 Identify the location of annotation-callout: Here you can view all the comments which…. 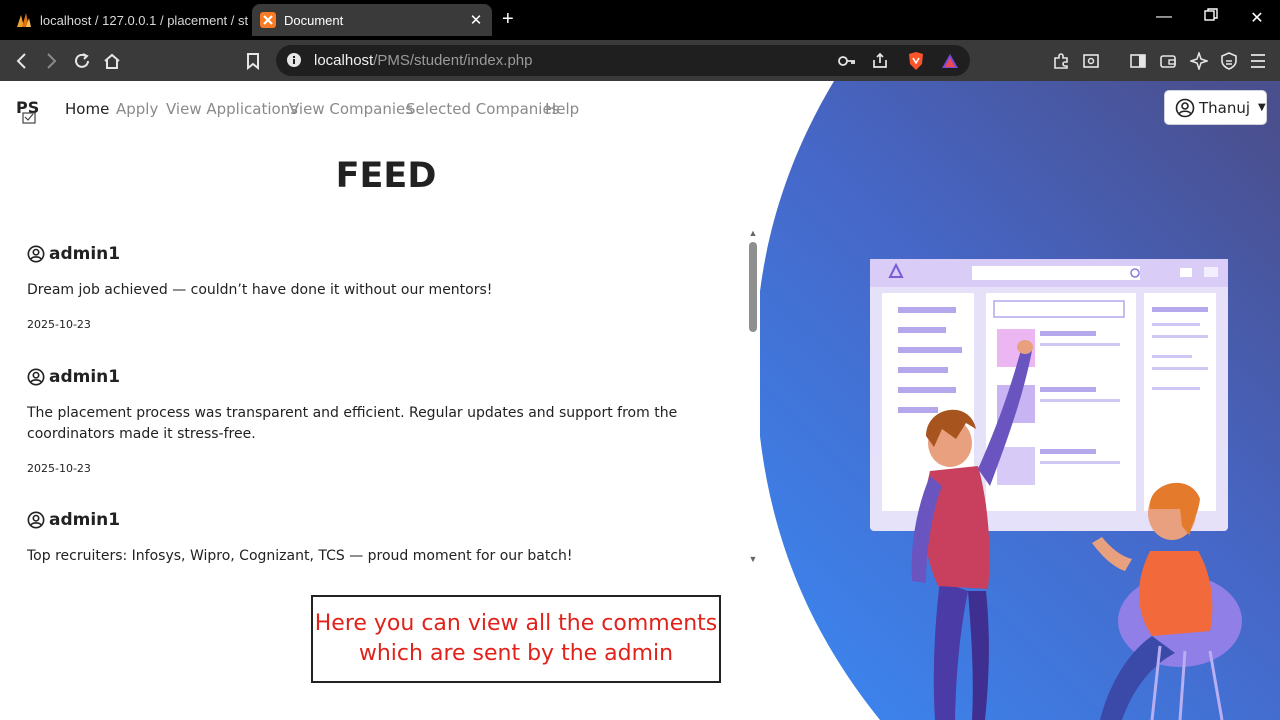
(516, 639).